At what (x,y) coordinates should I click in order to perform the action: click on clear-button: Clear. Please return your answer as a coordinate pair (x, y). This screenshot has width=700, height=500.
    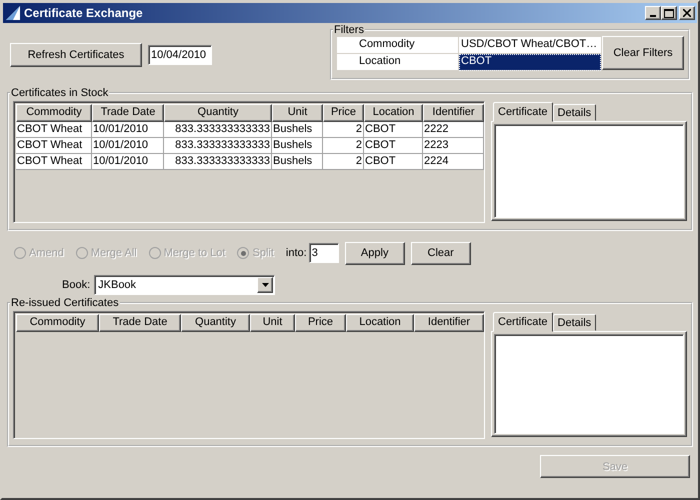
    Looking at the image, I should click on (440, 253).